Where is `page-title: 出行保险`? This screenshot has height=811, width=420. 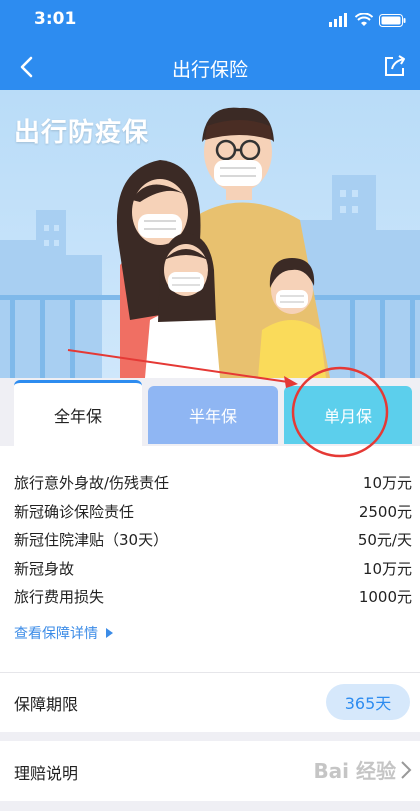 page-title: 出行保险 is located at coordinates (209, 70).